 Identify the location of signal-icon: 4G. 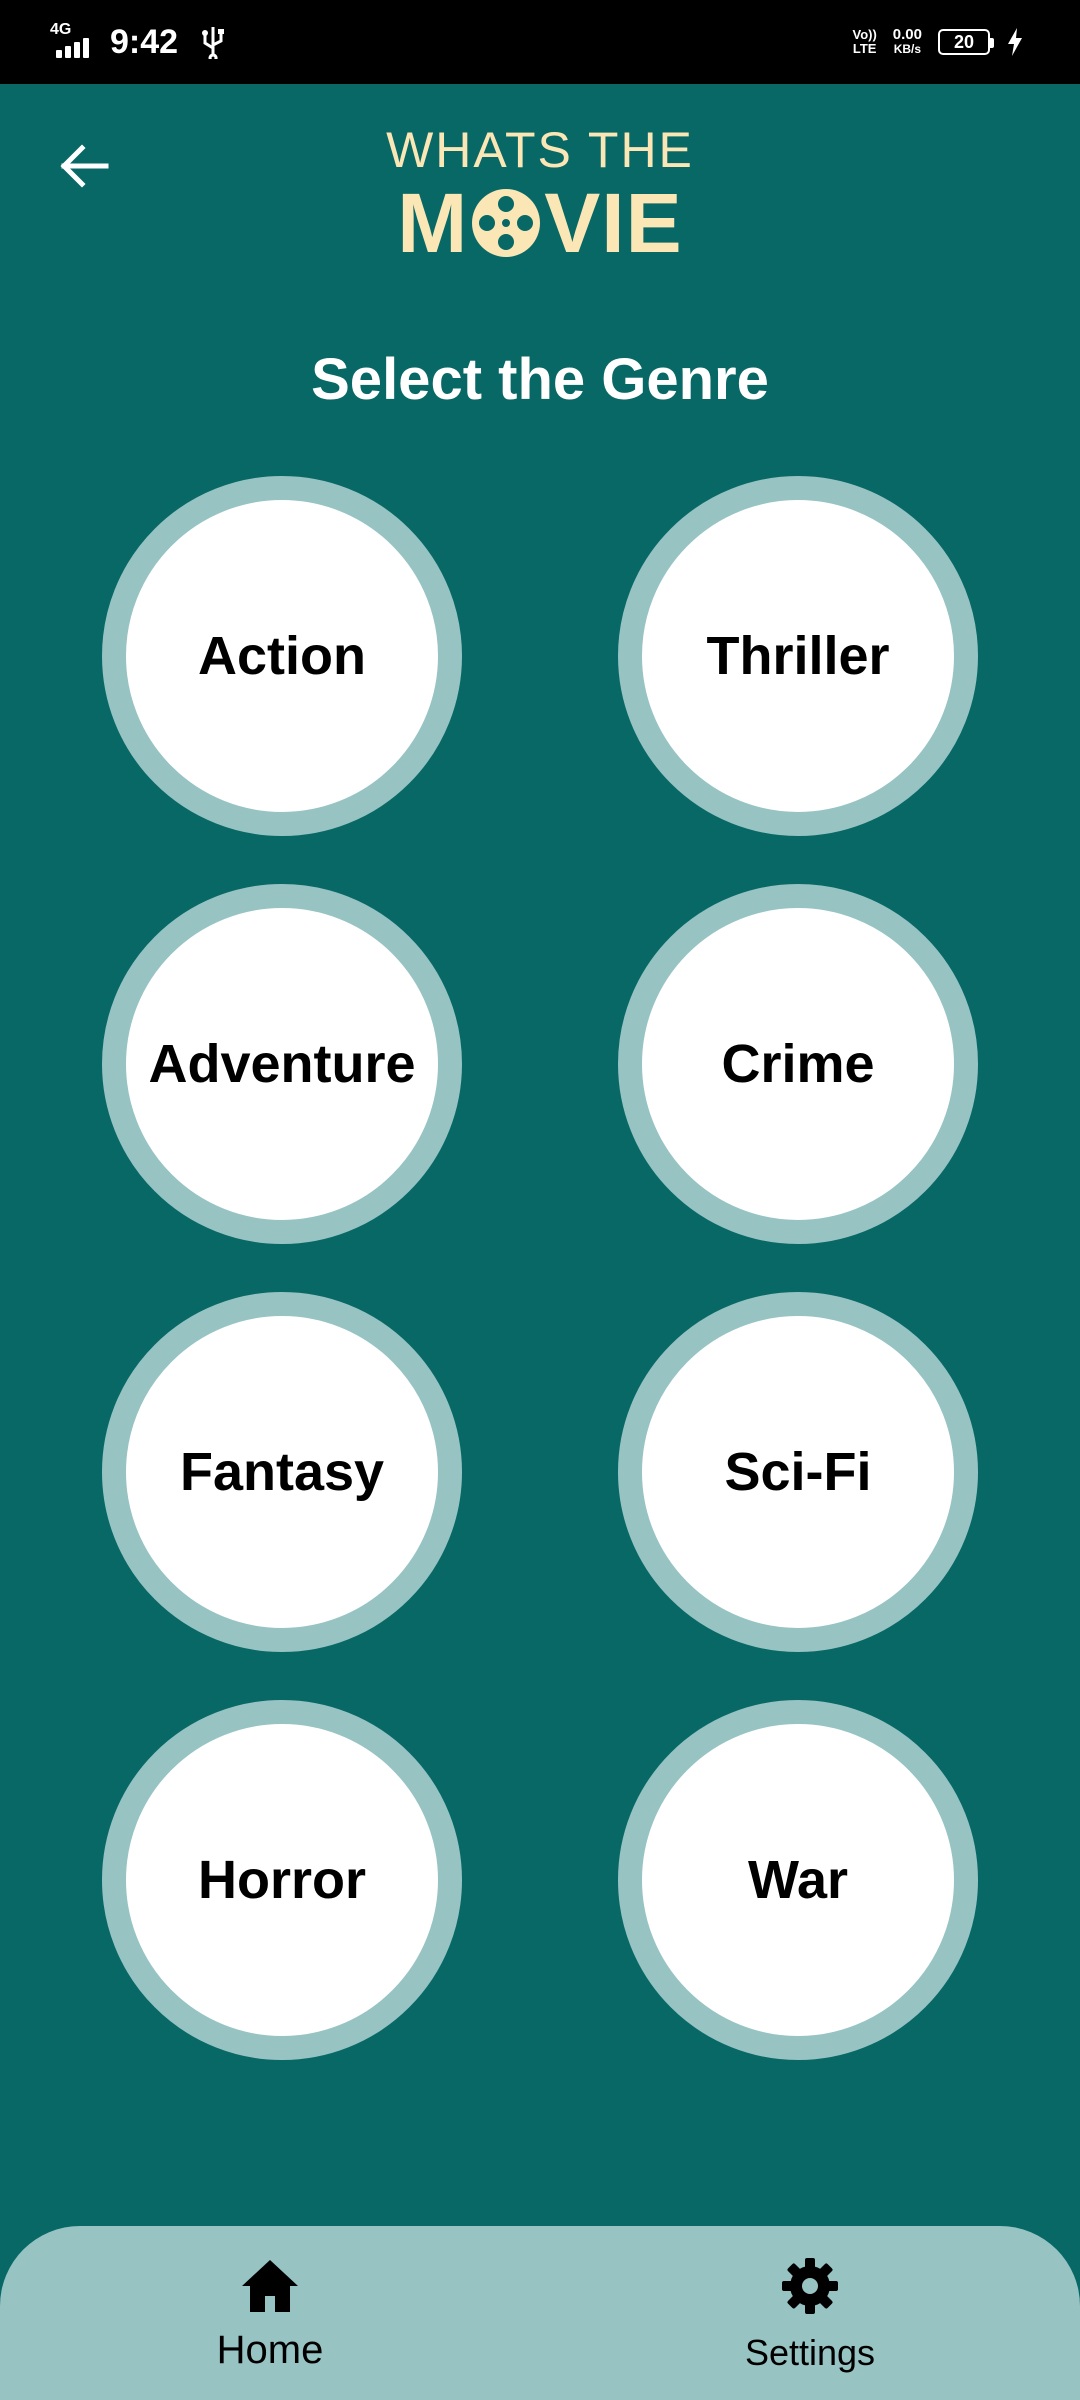
(75, 42).